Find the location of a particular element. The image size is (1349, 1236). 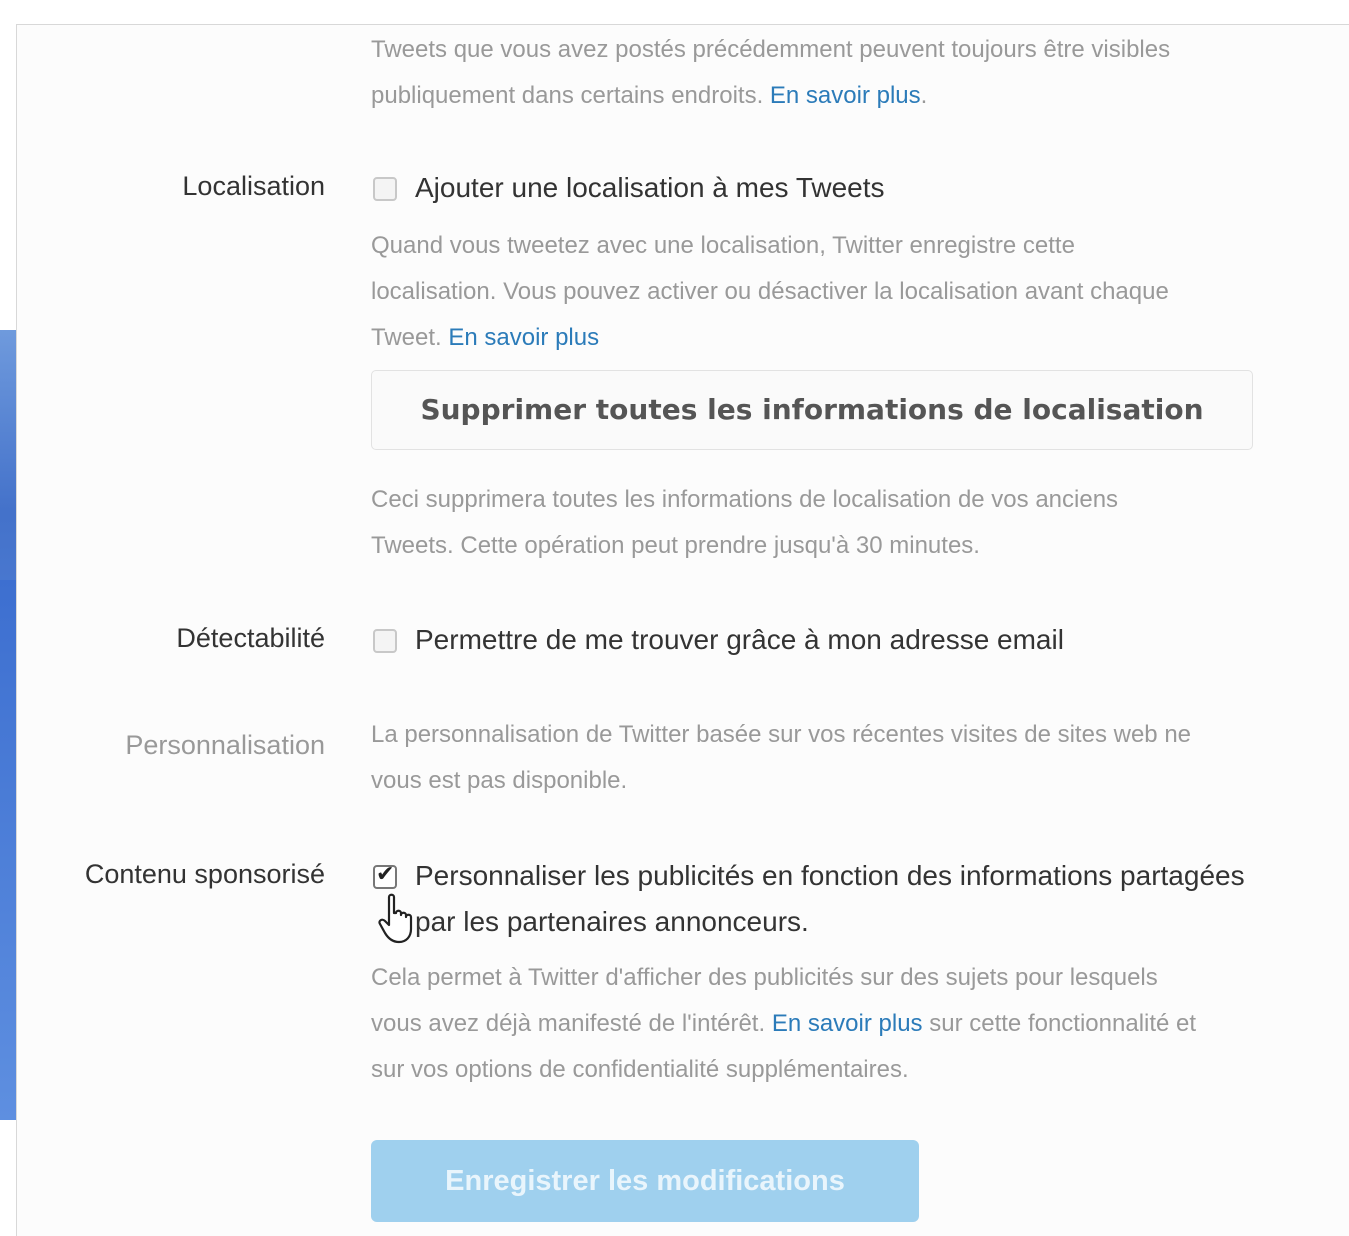

sponsored-content-label: Contenu sponsorisé is located at coordinates (204, 874).